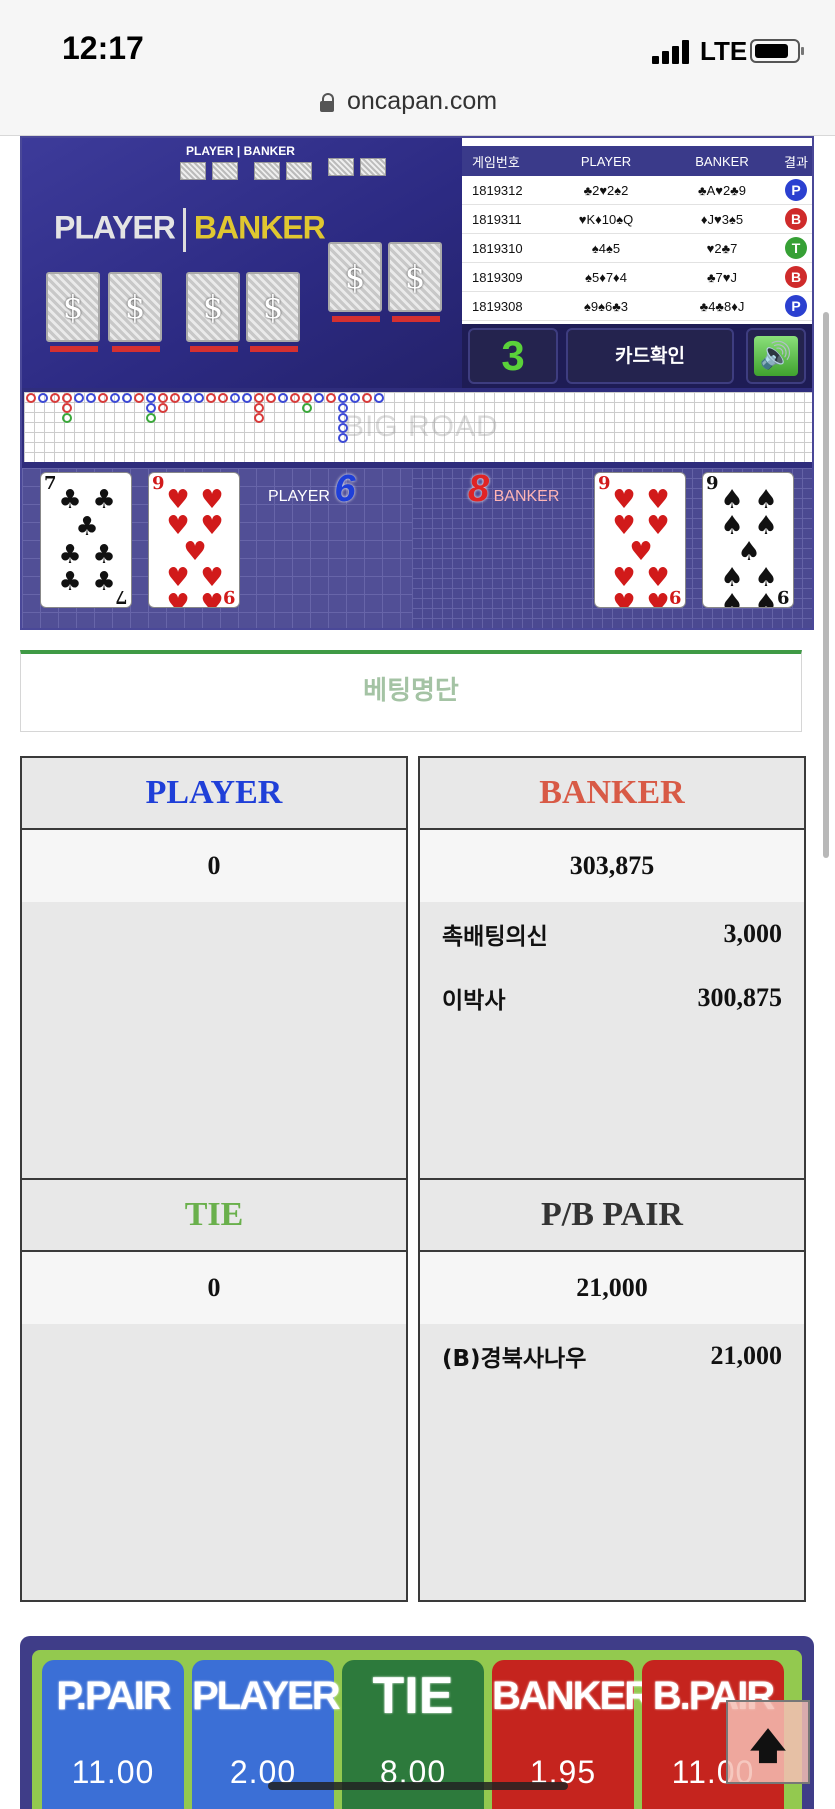 The width and height of the screenshot is (835, 1809). I want to click on url-text: oncapan.com, so click(422, 101).